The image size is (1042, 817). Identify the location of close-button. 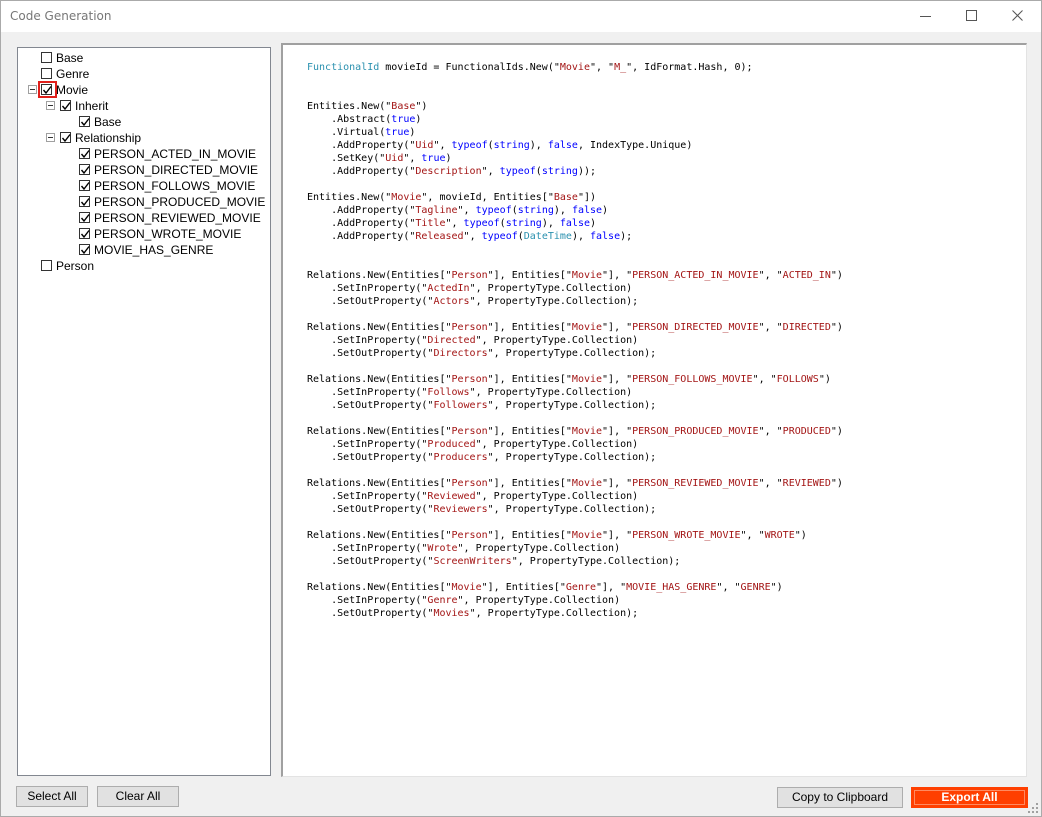
(1018, 16).